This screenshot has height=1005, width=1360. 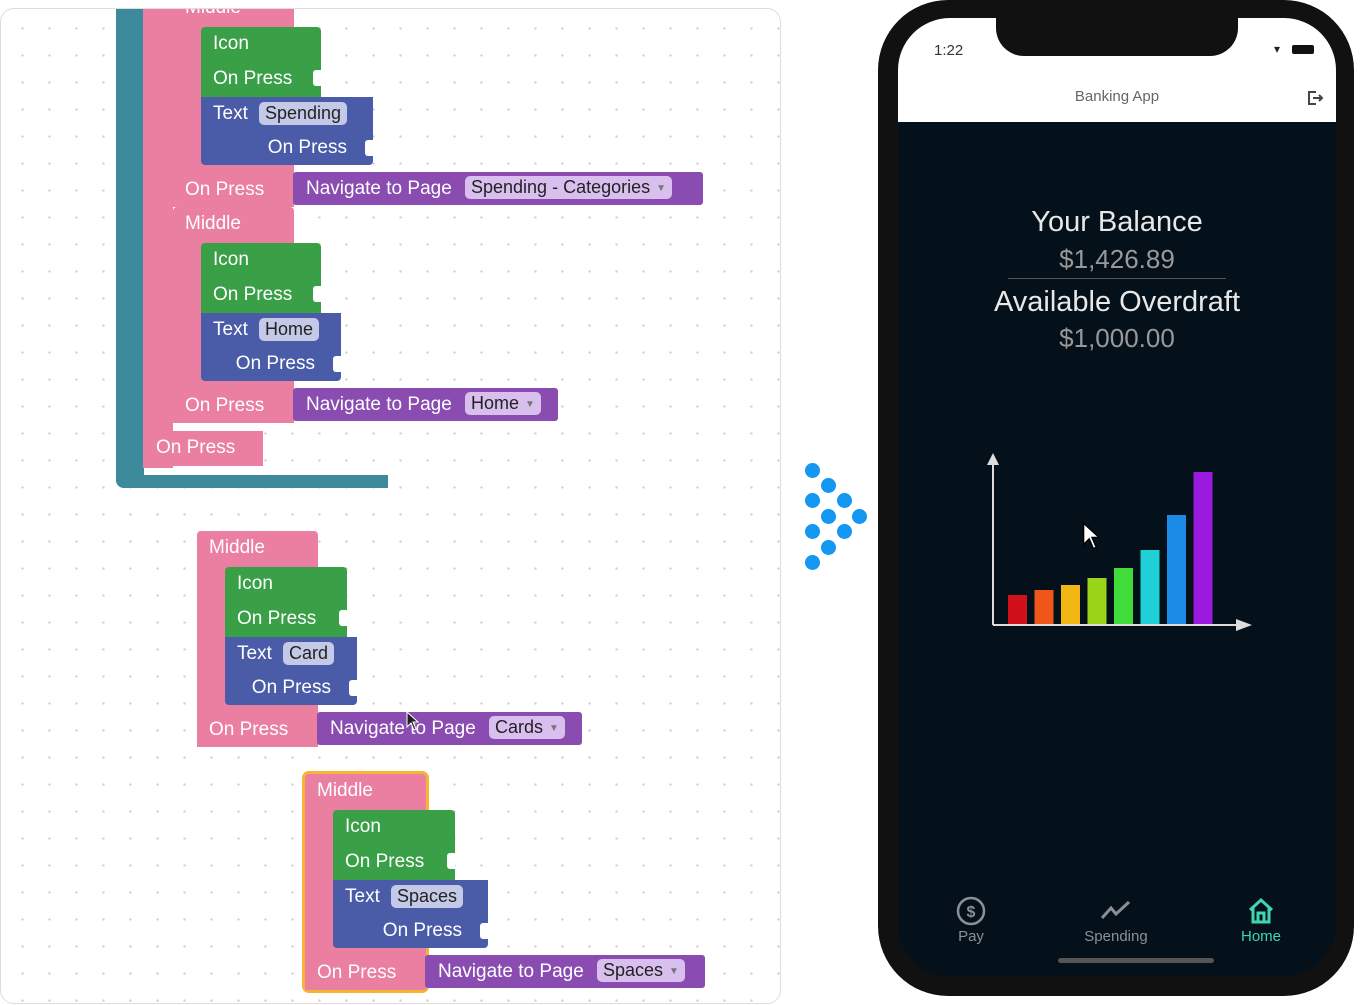 What do you see at coordinates (1117, 96) in the screenshot?
I see `app-title: Banking App` at bounding box center [1117, 96].